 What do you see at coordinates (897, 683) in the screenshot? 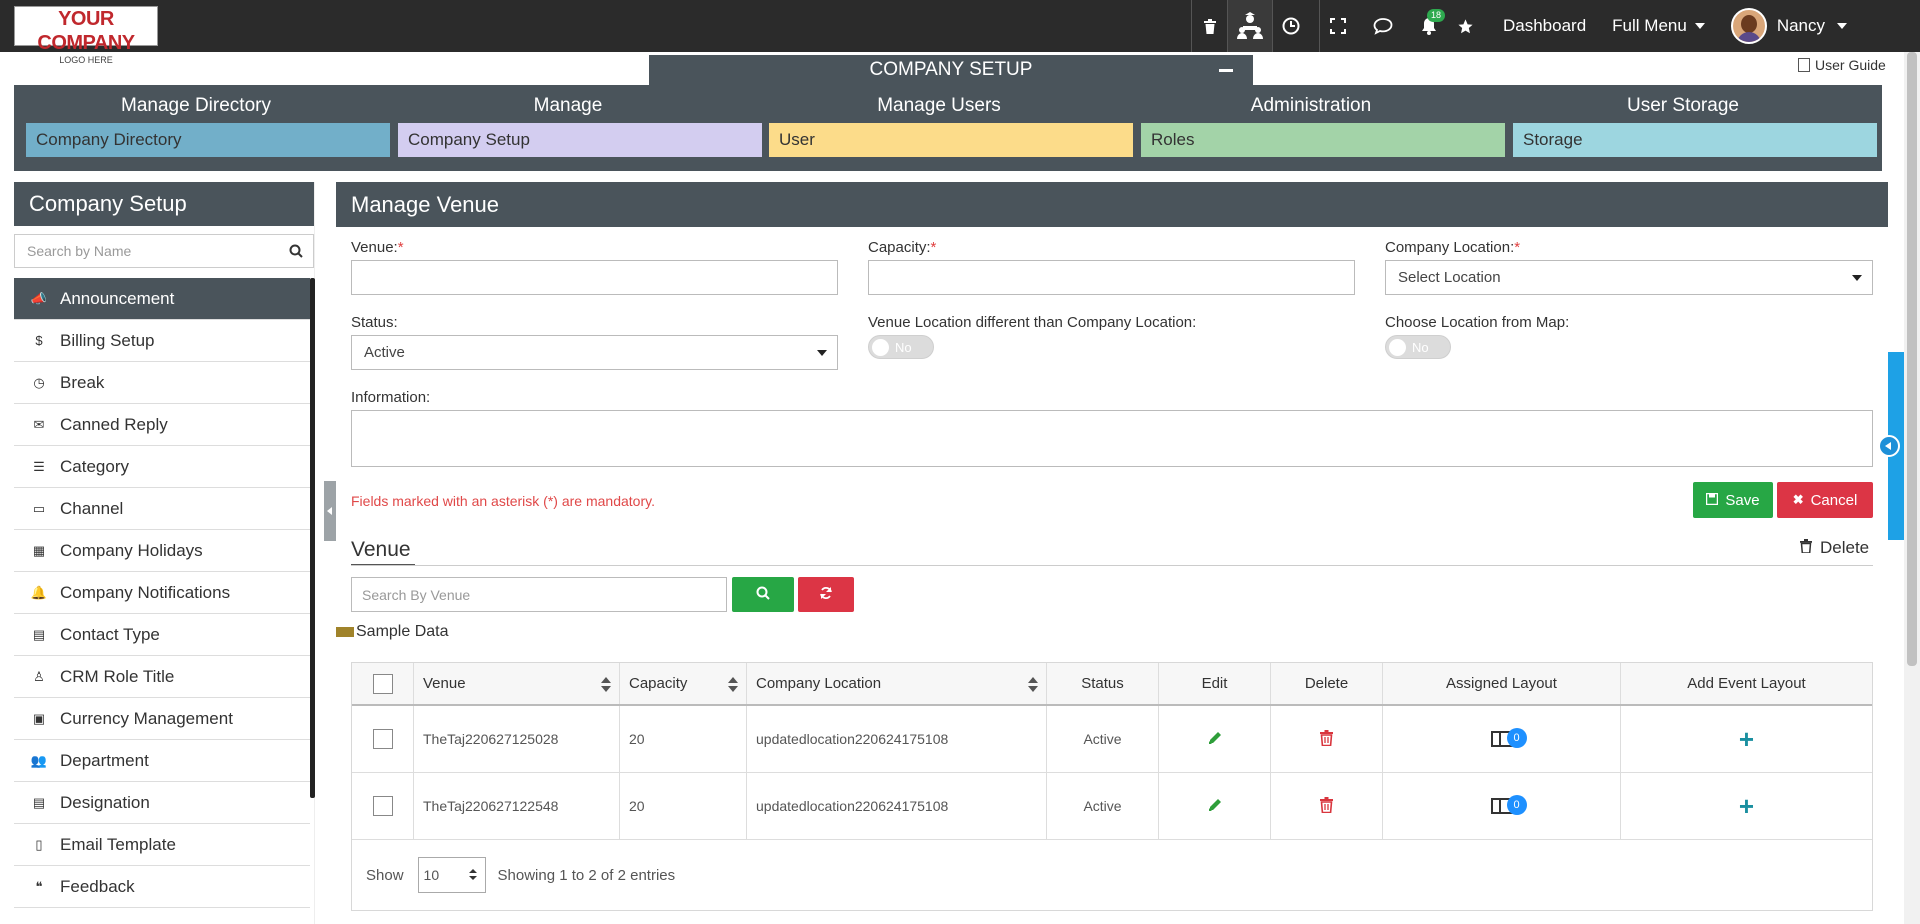
I see `column-header-company-location: Company Location` at bounding box center [897, 683].